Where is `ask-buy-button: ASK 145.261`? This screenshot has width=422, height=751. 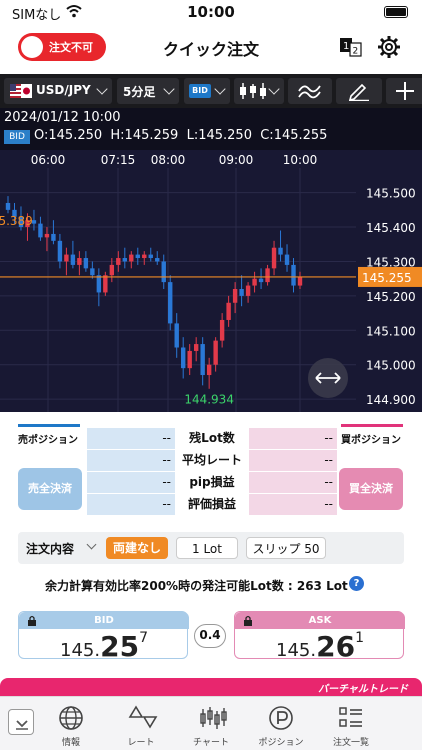
ask-buy-button: ASK 145.261 is located at coordinates (319, 637).